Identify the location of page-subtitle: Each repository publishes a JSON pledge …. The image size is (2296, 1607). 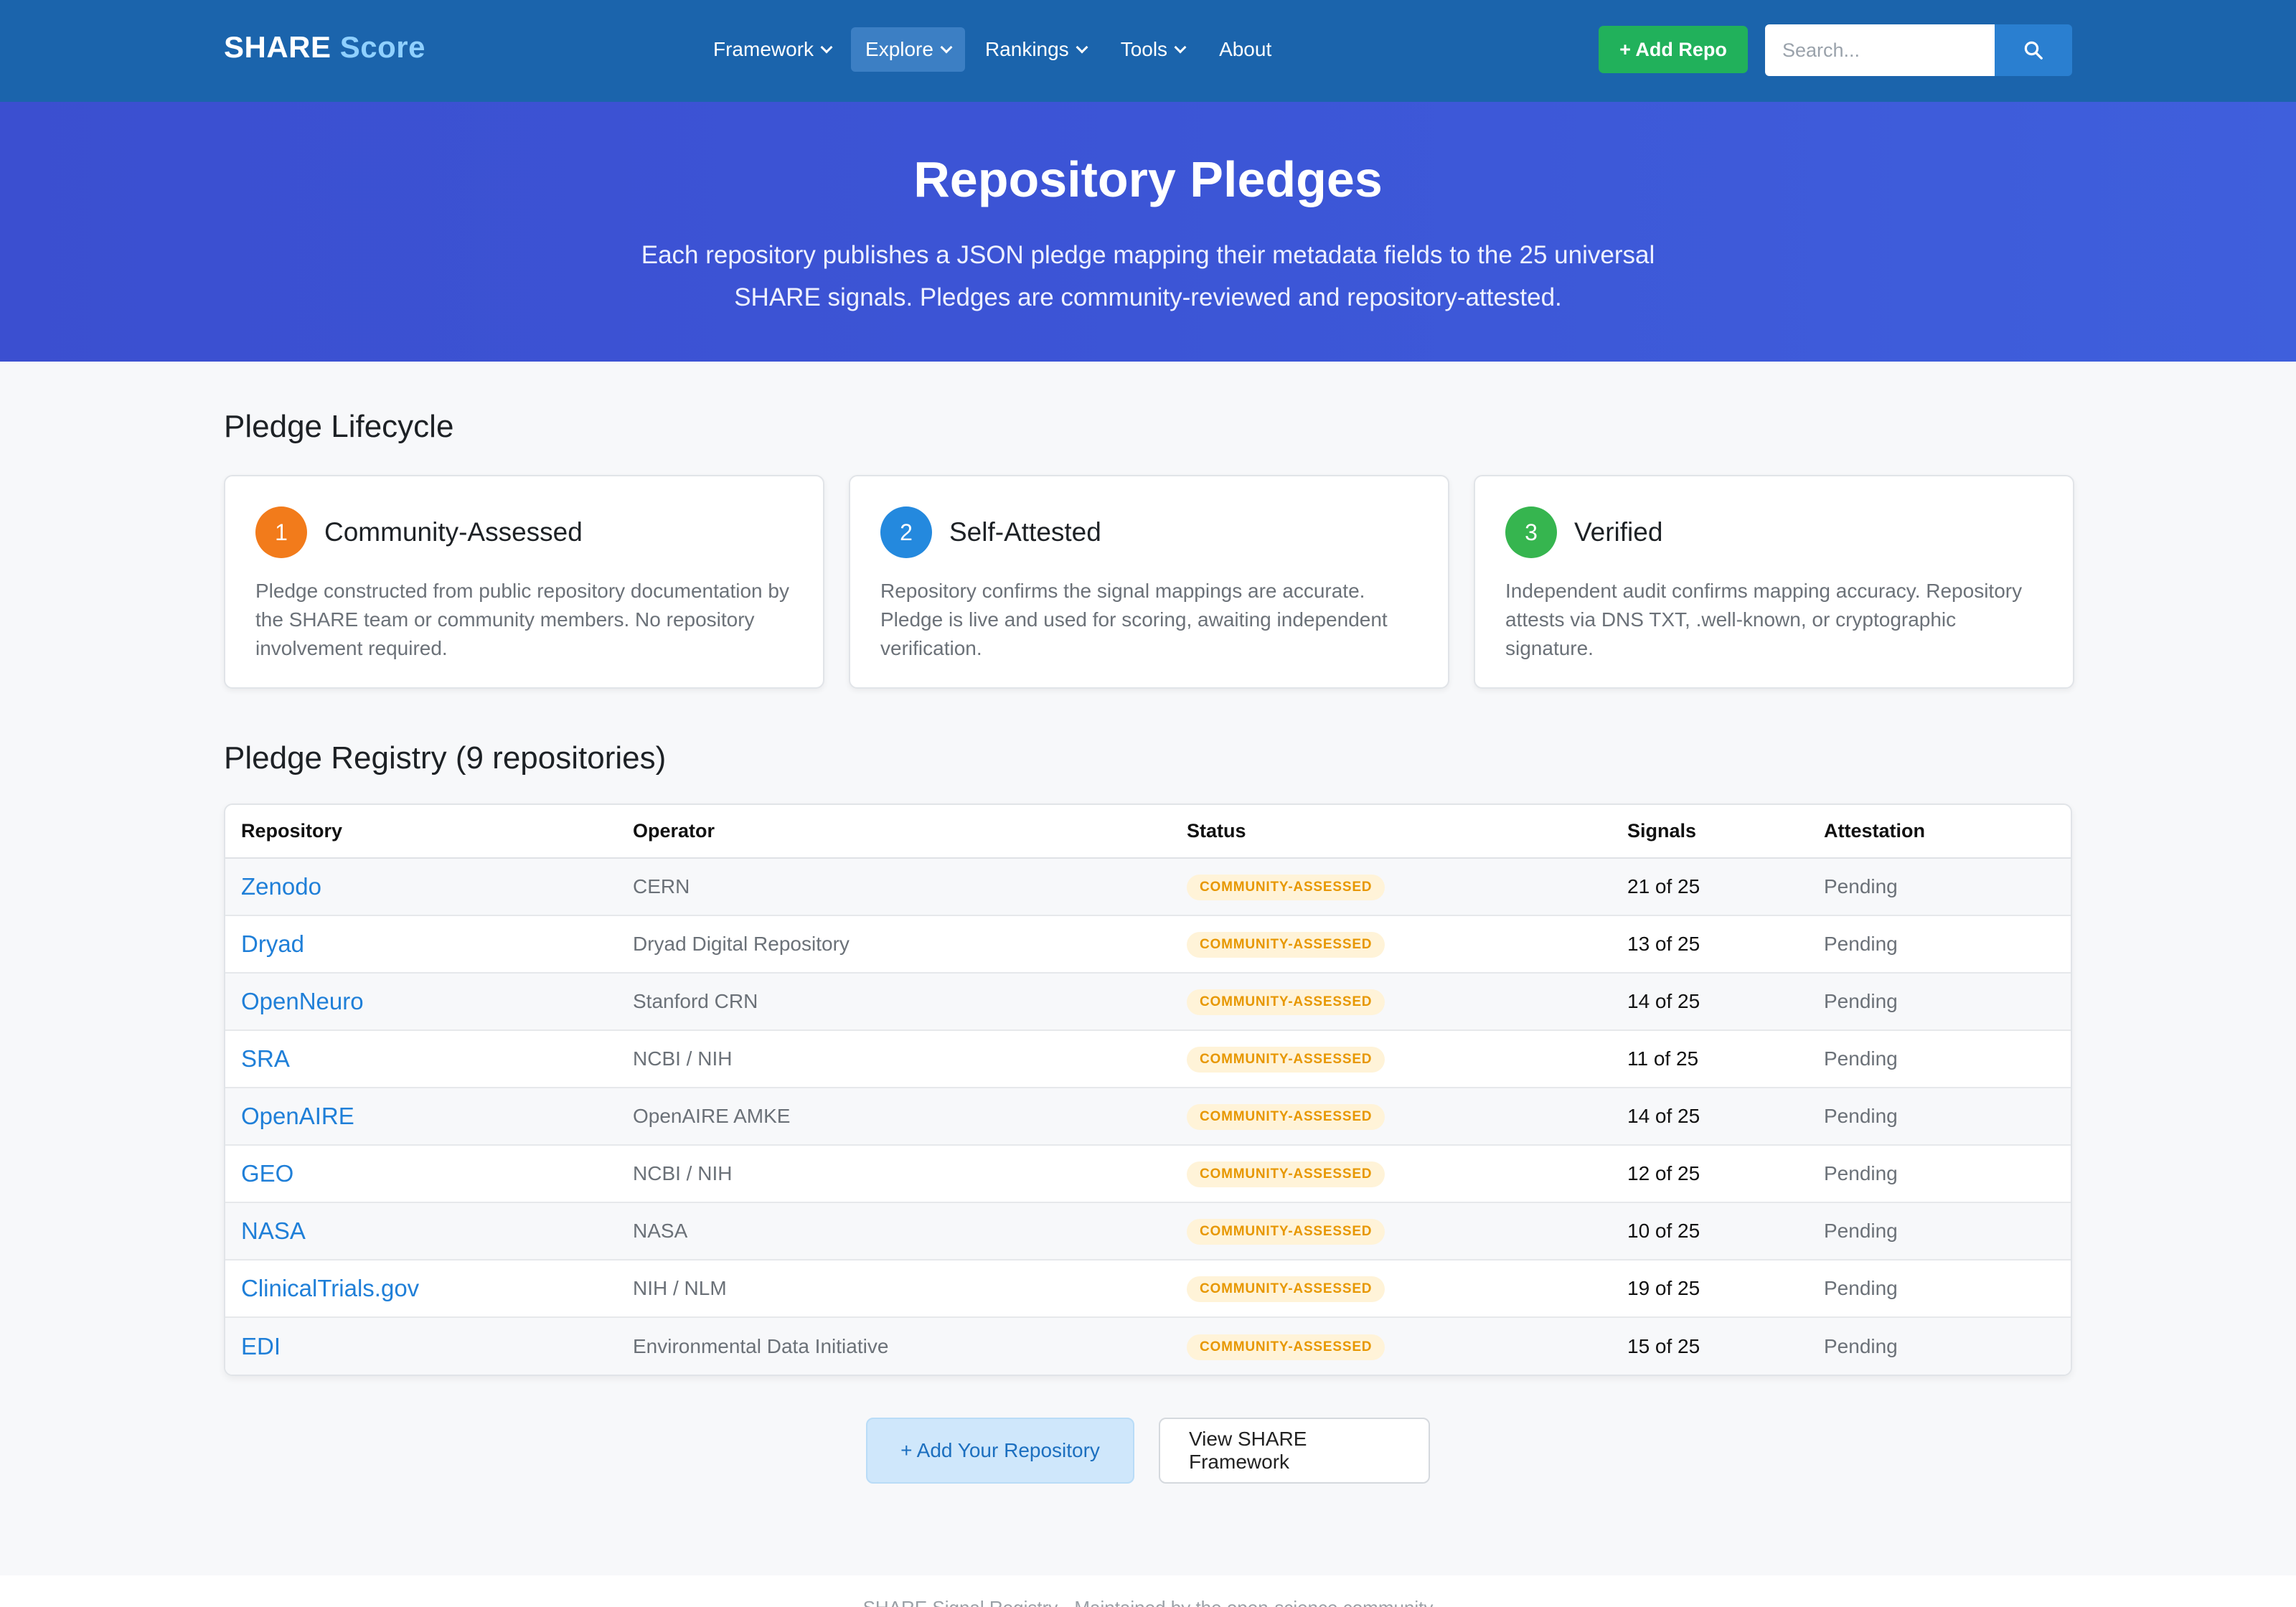
(1148, 276).